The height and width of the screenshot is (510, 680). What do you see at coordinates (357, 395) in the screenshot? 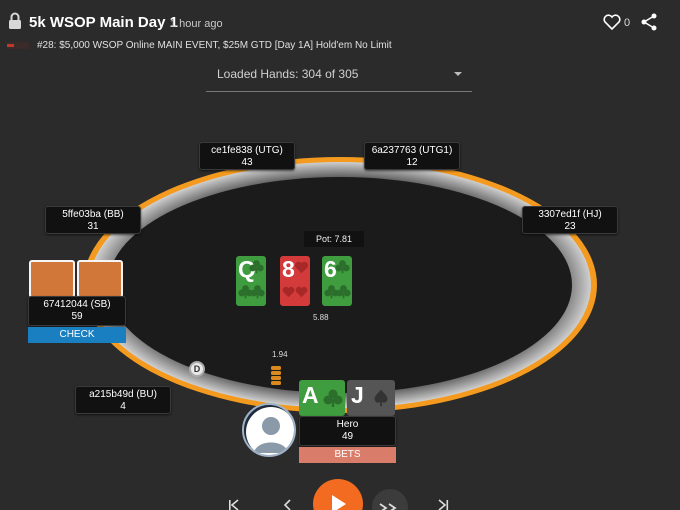
I see `card-rank: J` at bounding box center [357, 395].